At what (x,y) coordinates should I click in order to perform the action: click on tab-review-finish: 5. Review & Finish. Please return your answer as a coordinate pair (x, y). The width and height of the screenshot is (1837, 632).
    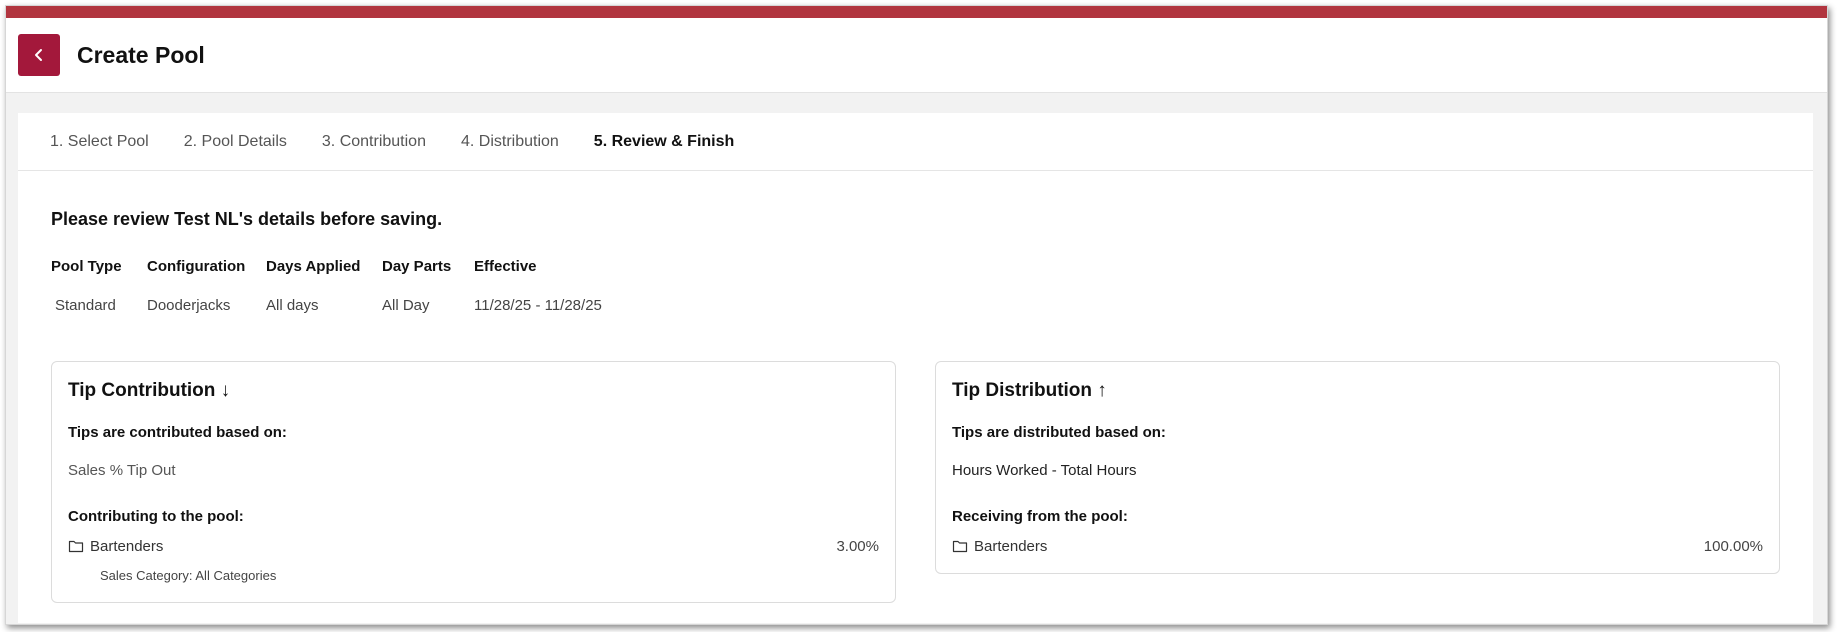
    Looking at the image, I should click on (664, 142).